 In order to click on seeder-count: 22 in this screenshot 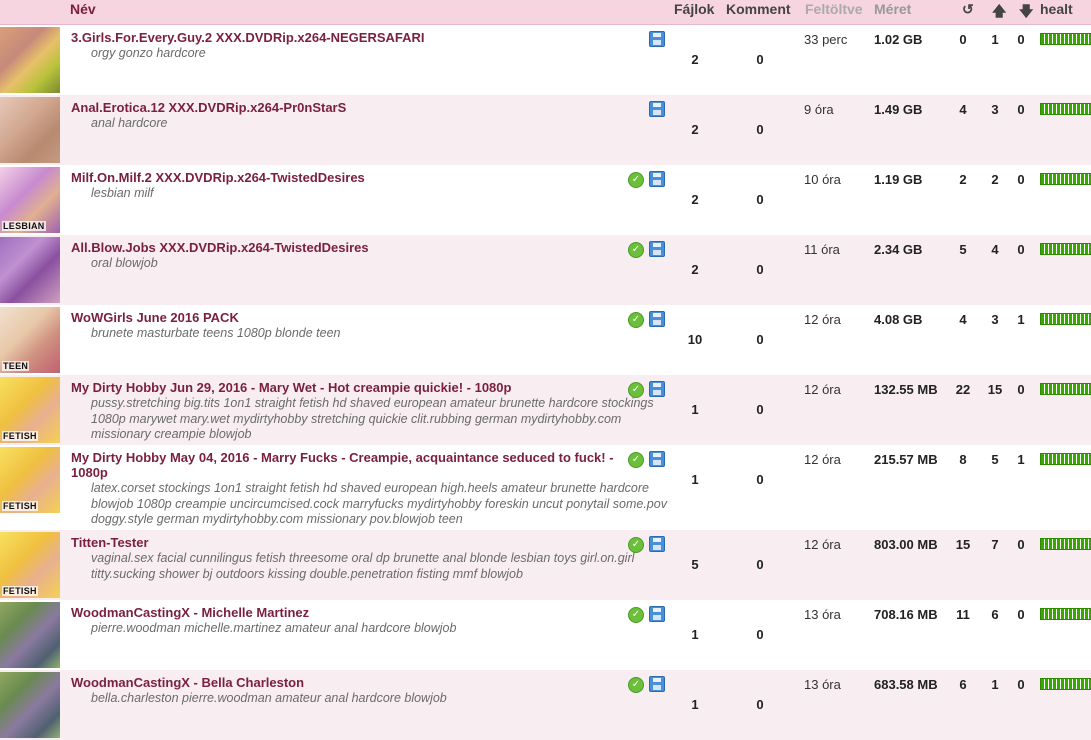, I will do `click(963, 389)`.